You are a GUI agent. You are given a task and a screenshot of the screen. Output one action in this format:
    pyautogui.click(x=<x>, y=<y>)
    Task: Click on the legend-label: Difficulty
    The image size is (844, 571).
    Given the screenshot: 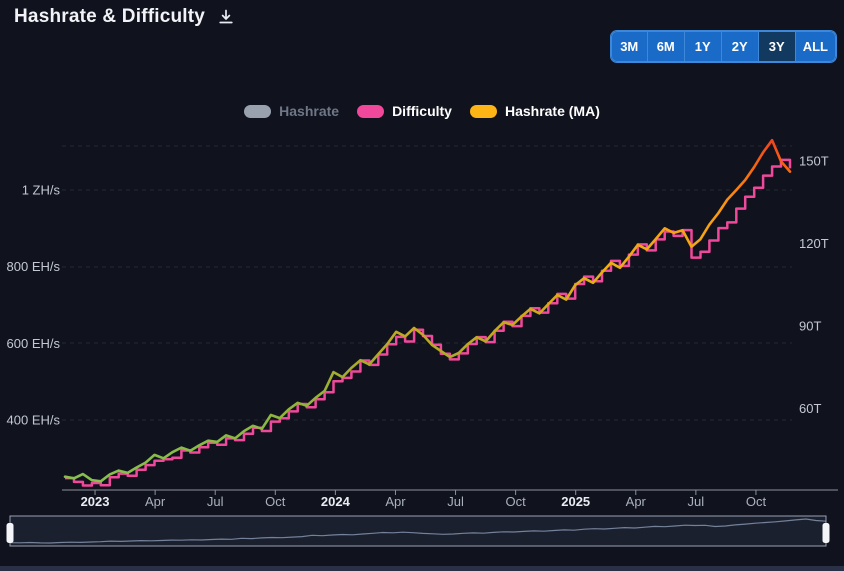 What is the action you would take?
    pyautogui.click(x=422, y=111)
    